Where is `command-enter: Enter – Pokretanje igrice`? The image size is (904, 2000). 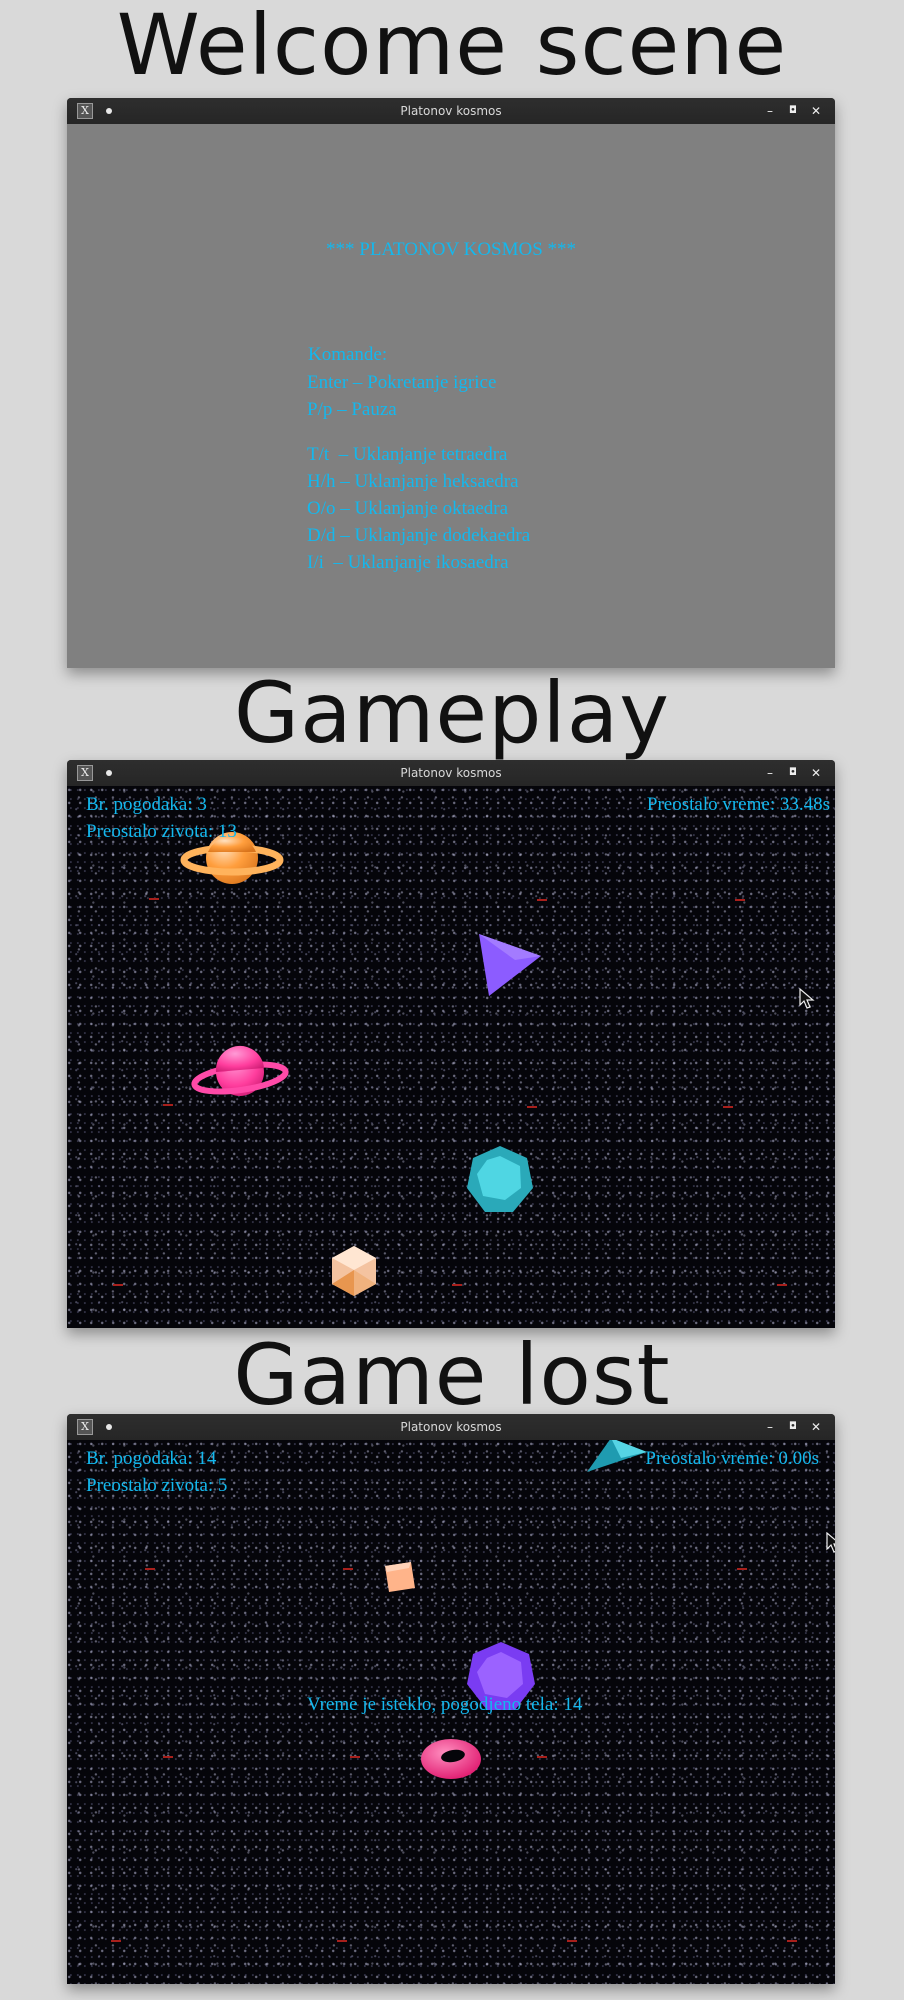 command-enter: Enter – Pokretanje igrice is located at coordinates (402, 382).